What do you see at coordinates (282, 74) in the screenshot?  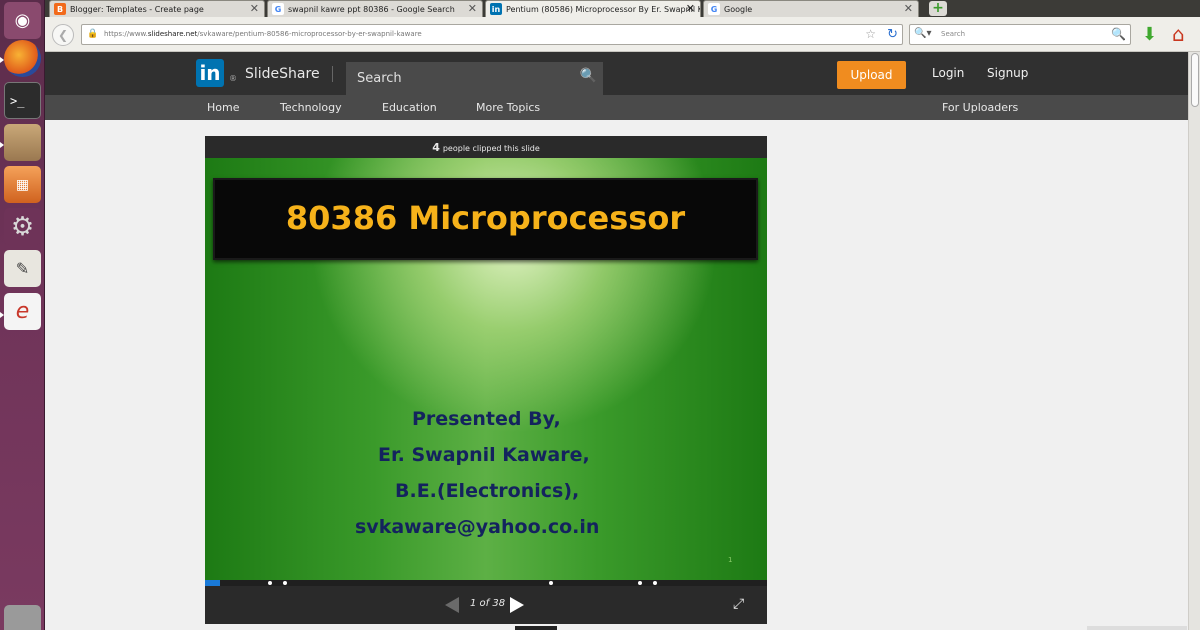 I see `slideshare-brand: SlideShare` at bounding box center [282, 74].